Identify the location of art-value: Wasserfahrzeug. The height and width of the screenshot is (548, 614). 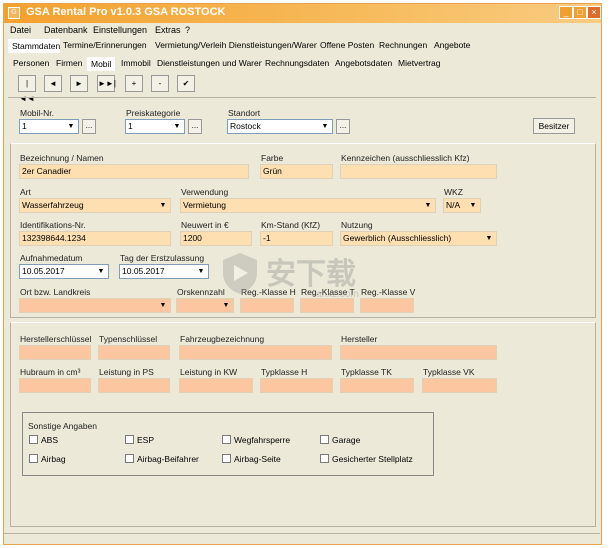
(53, 205).